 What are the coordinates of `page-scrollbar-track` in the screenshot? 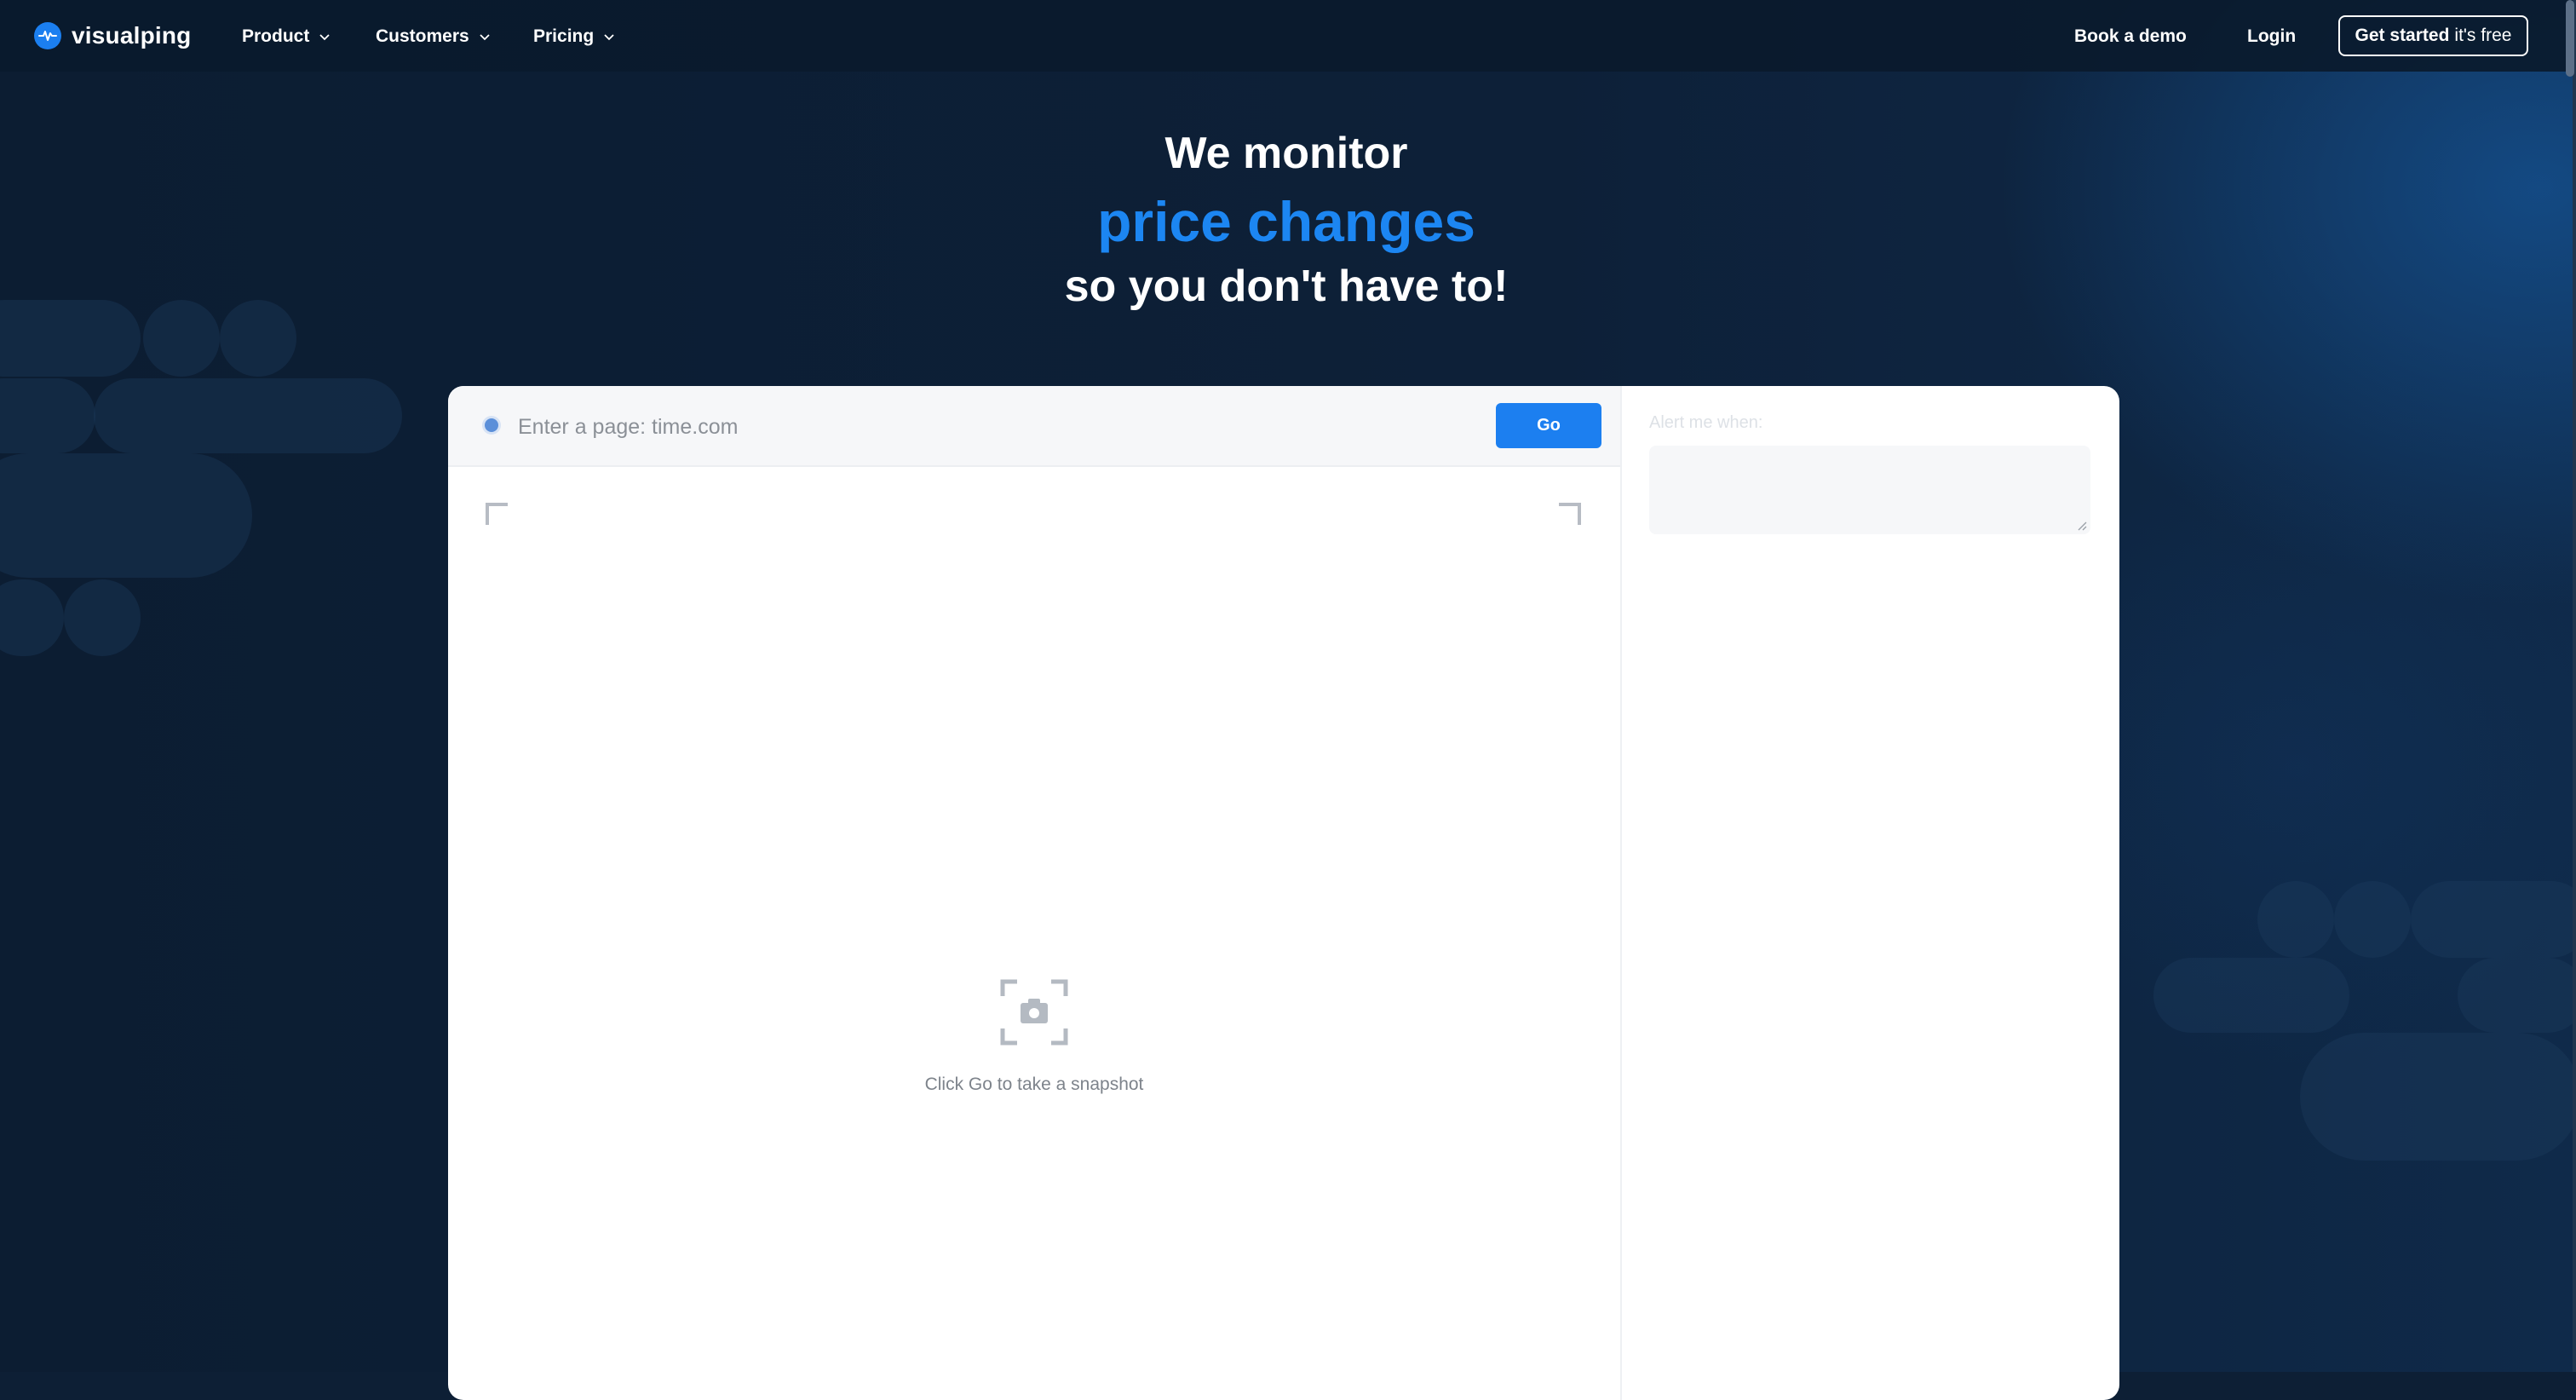 It's located at (2575, 686).